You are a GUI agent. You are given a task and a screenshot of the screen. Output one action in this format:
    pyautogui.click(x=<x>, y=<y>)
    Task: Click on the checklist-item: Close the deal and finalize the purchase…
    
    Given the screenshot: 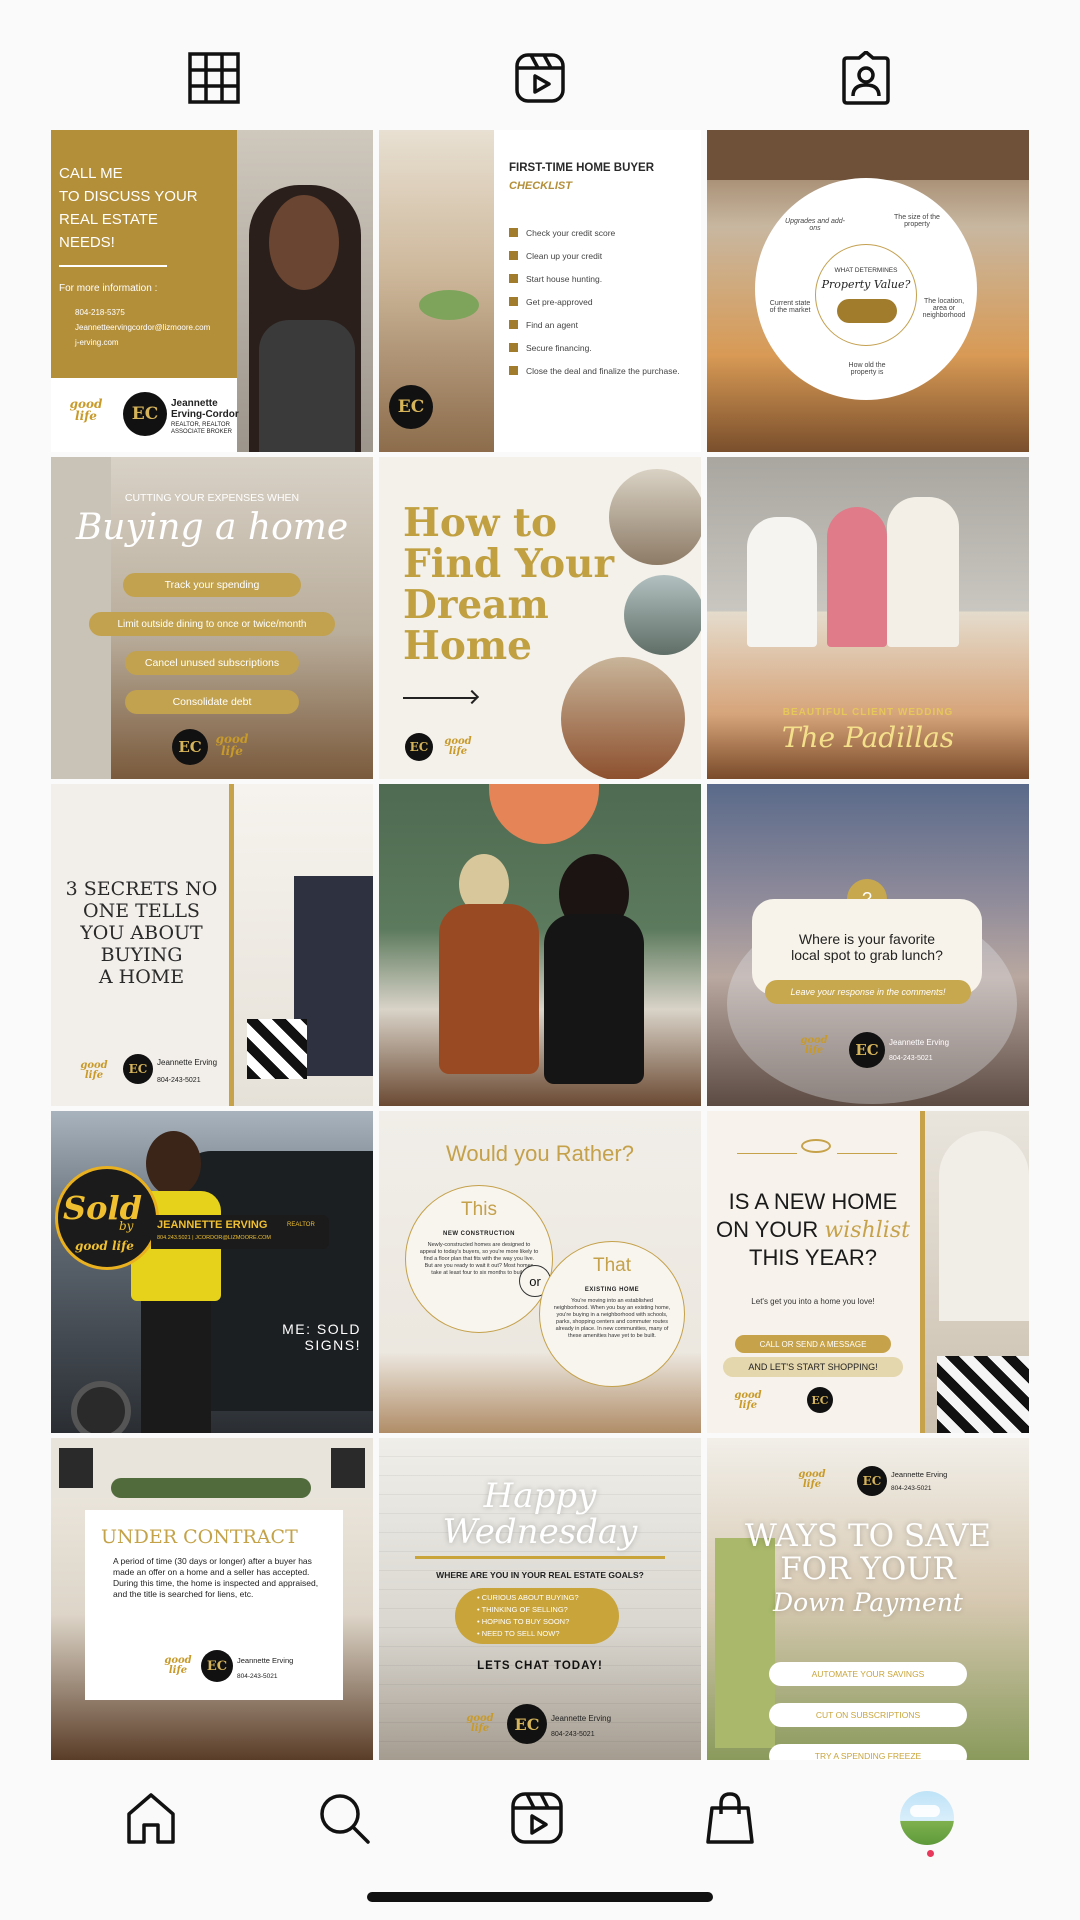 What is the action you would take?
    pyautogui.click(x=601, y=381)
    